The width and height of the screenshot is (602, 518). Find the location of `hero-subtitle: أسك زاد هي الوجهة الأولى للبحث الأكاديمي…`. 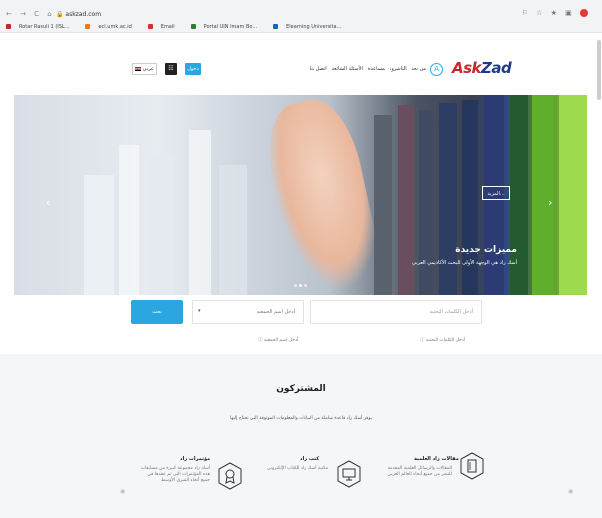

hero-subtitle: أسك زاد هي الوجهة الأولى للبحث الأكاديمي… is located at coordinates (464, 263).